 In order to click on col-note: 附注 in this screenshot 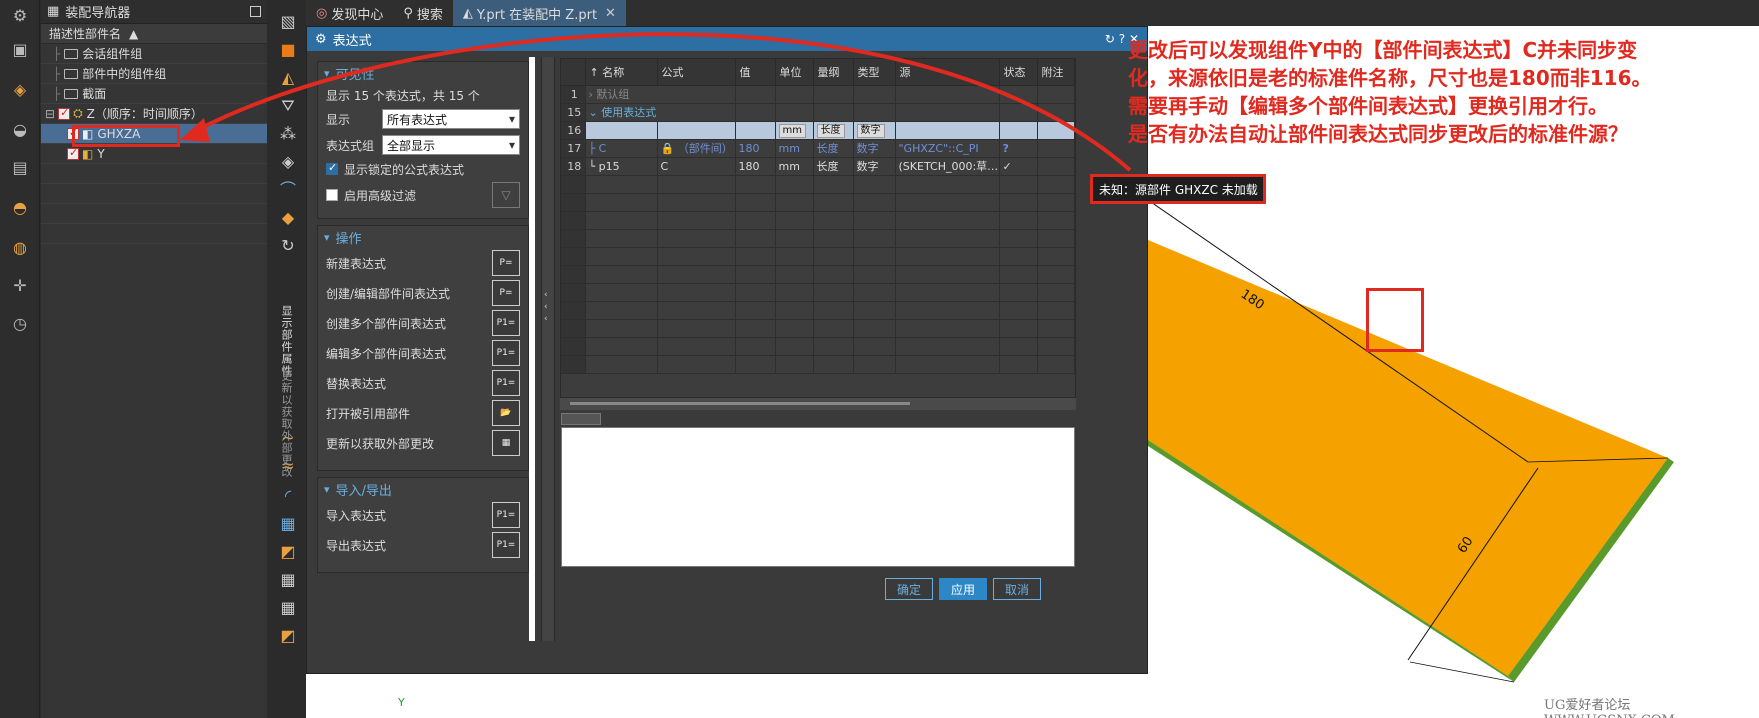, I will do `click(1056, 72)`.